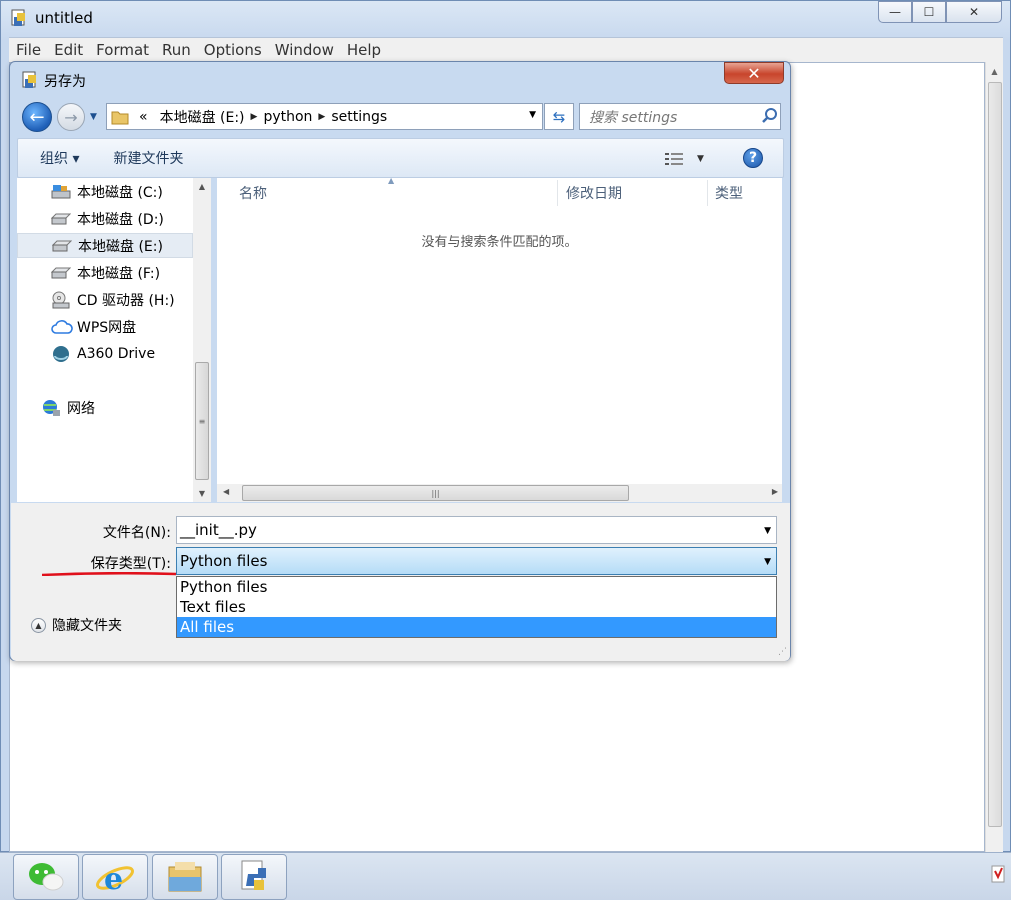  What do you see at coordinates (148, 158) in the screenshot?
I see `new-folder-button: 新建文件夹` at bounding box center [148, 158].